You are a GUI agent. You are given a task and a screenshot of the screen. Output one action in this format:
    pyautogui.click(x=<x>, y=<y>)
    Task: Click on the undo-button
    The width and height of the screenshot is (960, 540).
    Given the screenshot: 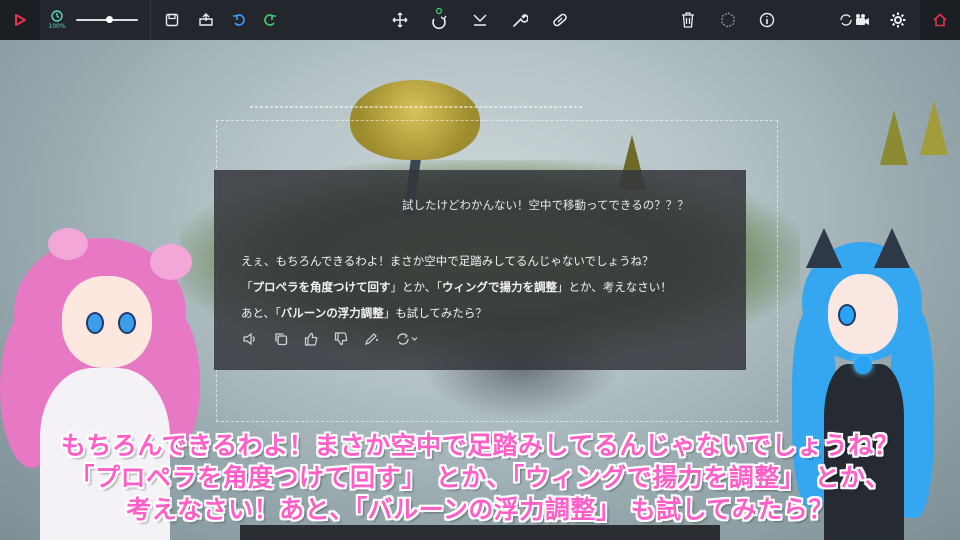 What is the action you would take?
    pyautogui.click(x=239, y=20)
    